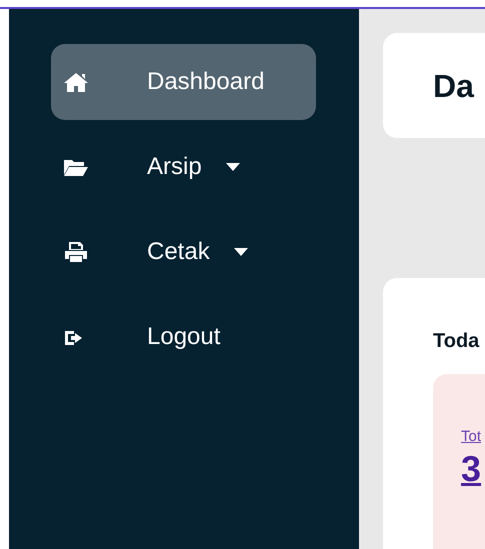 This screenshot has height=549, width=485. What do you see at coordinates (76, 252) in the screenshot?
I see `printer-icon` at bounding box center [76, 252].